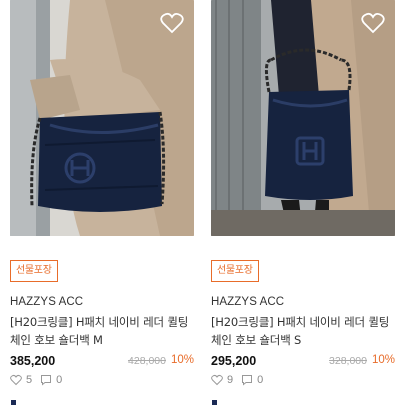 Image resolution: width=400 pixels, height=409 pixels. I want to click on original-price: 428,000, so click(147, 361).